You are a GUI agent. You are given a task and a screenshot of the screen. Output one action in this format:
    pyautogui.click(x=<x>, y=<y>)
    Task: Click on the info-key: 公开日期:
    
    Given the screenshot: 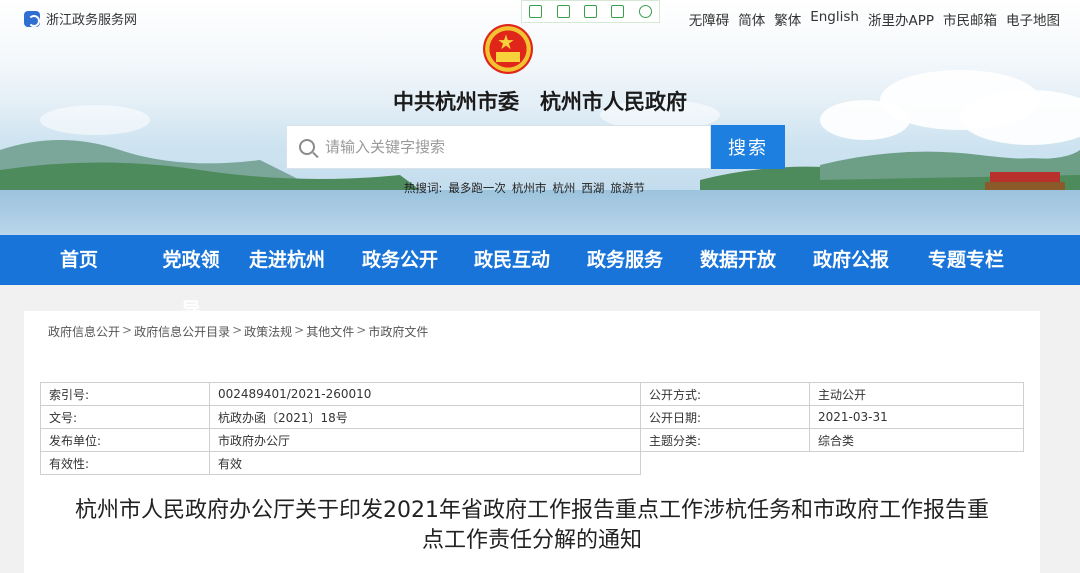 What is the action you would take?
    pyautogui.click(x=725, y=417)
    